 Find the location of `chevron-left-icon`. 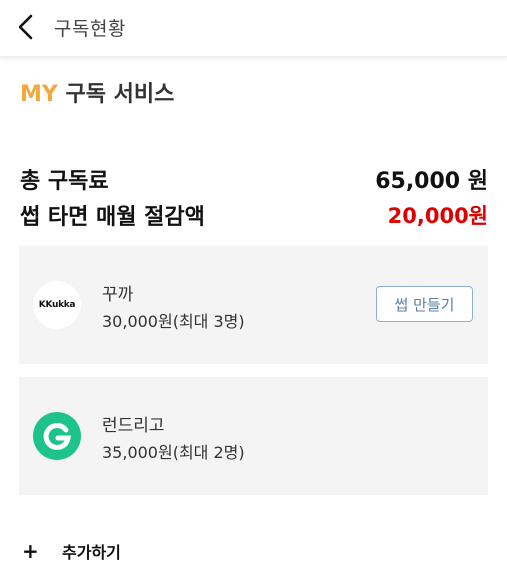

chevron-left-icon is located at coordinates (25, 27).